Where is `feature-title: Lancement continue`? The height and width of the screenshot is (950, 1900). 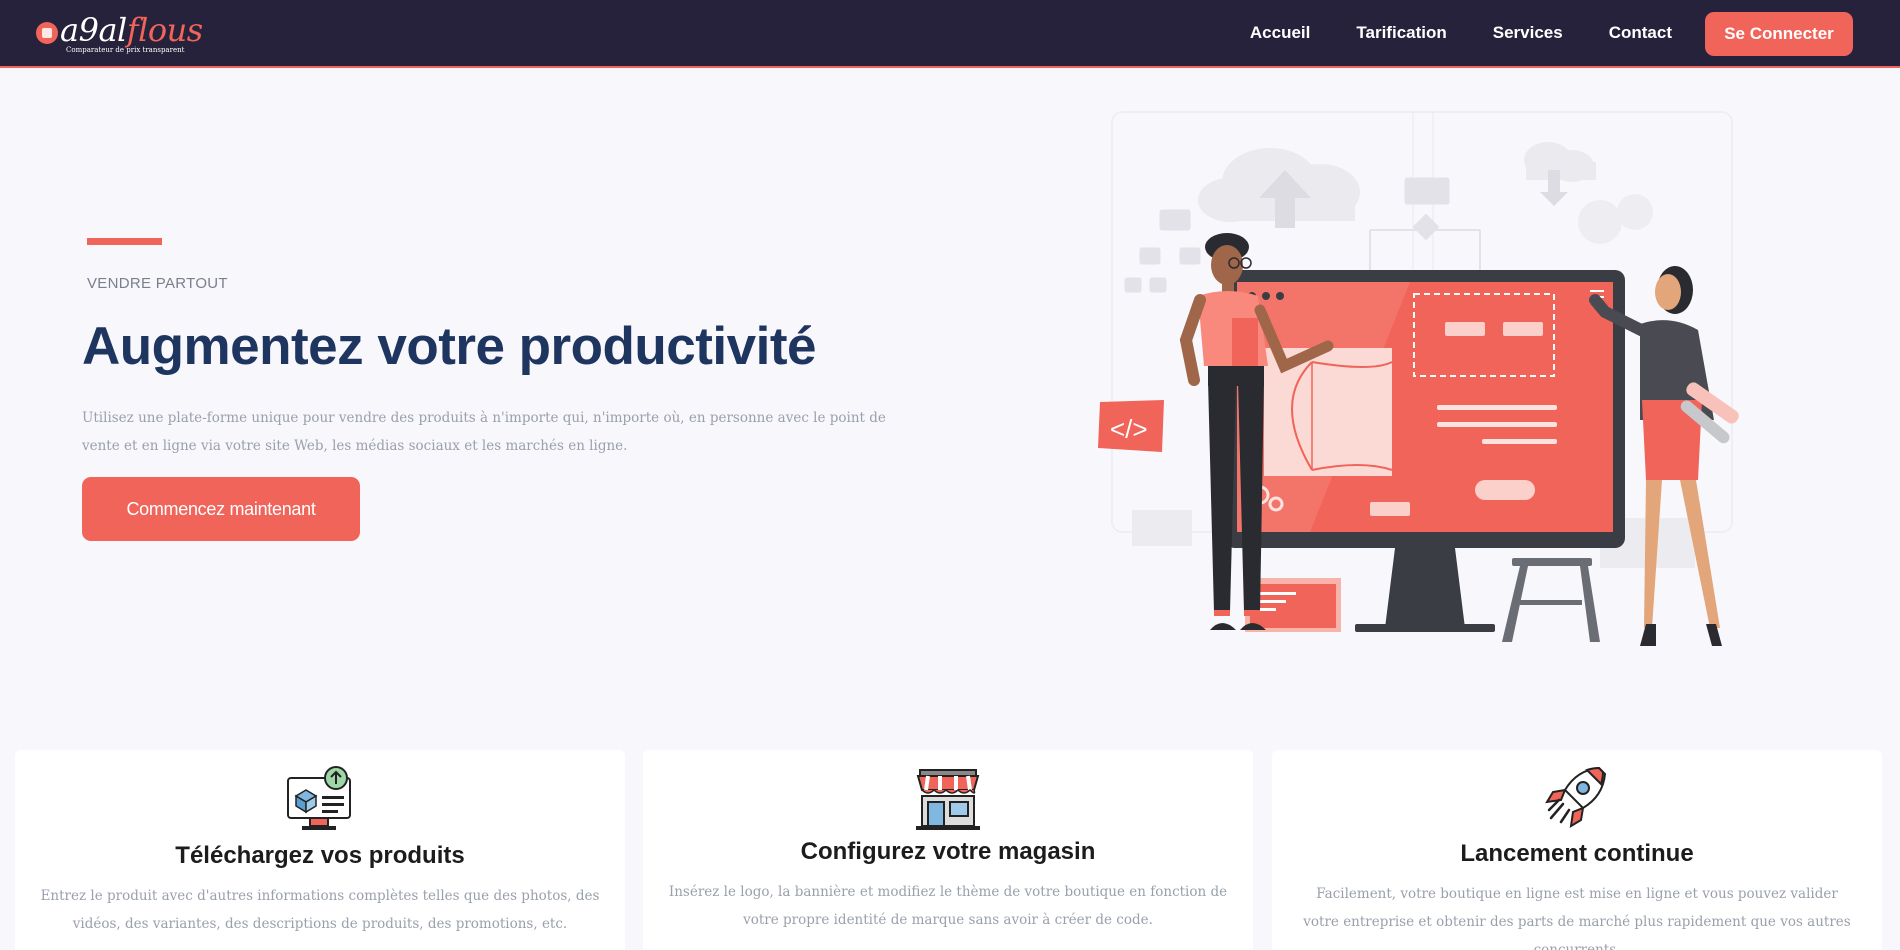 feature-title: Lancement continue is located at coordinates (1577, 853).